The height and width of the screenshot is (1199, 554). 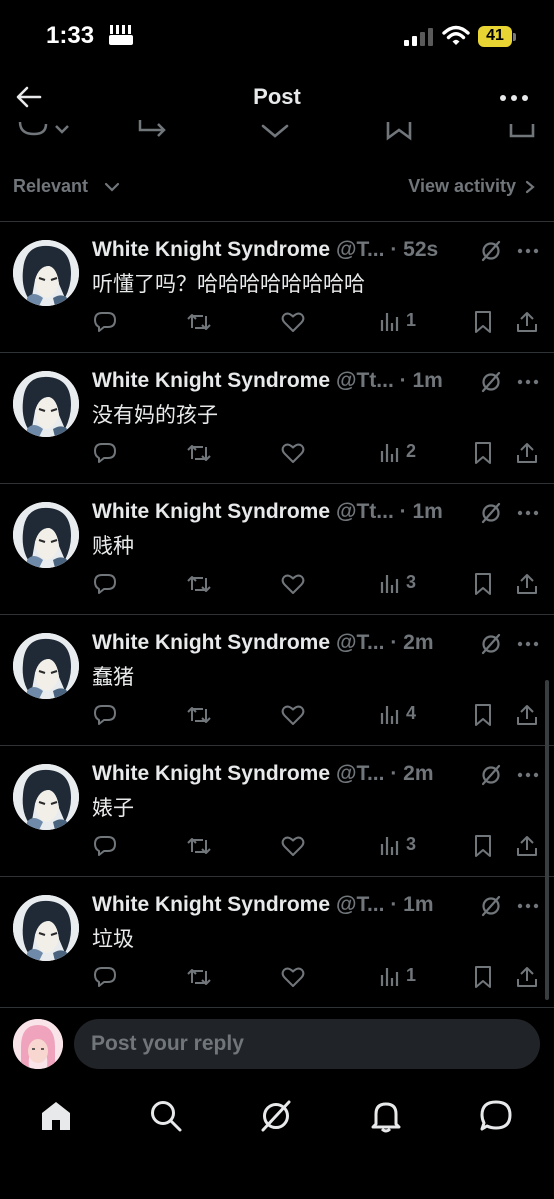 I want to click on notifications-icon, so click(x=386, y=1116).